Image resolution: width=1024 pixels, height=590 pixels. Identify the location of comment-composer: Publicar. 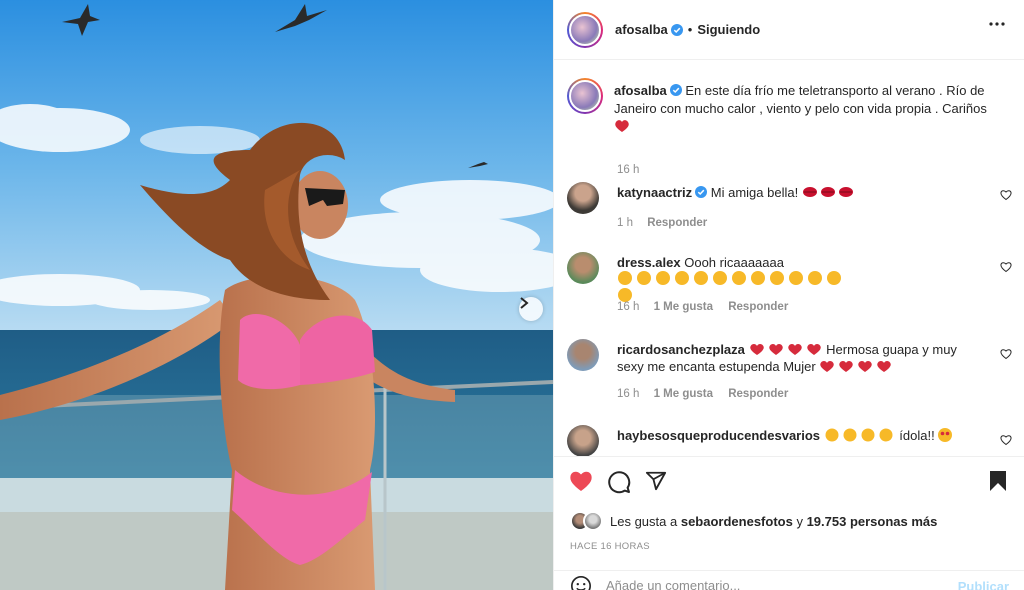
(789, 580).